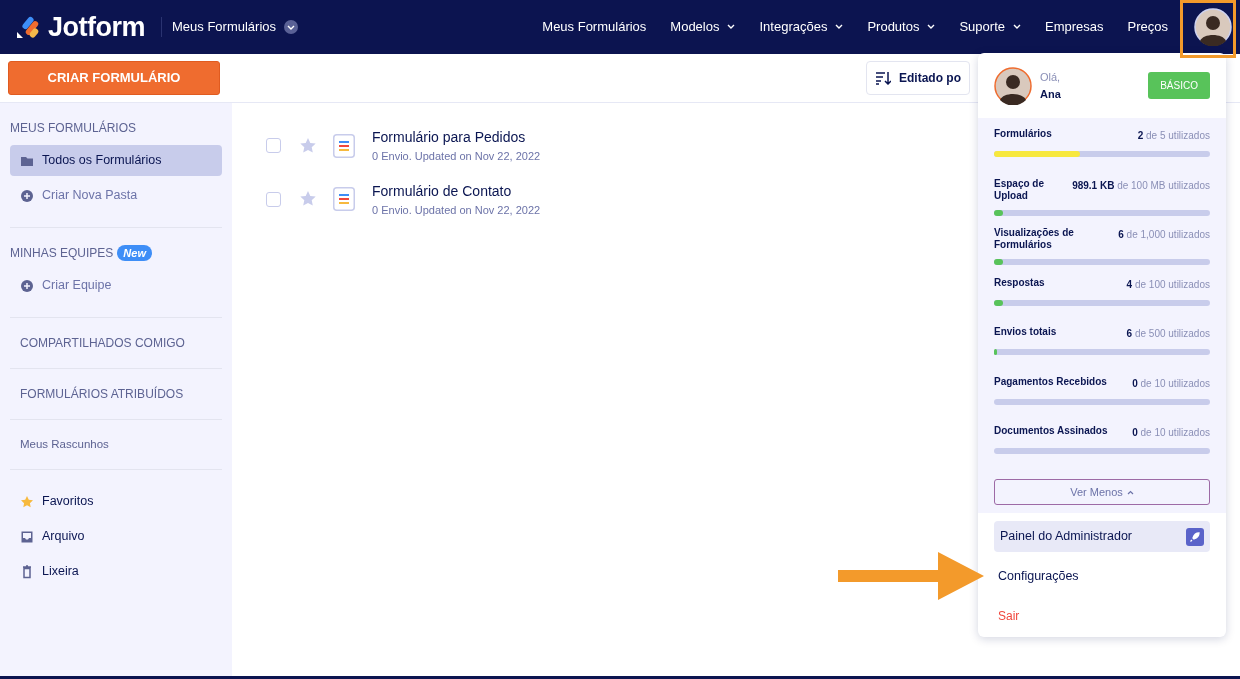 The height and width of the screenshot is (679, 1240). Describe the element at coordinates (96, 27) in the screenshot. I see `brand-name: Jotform` at that location.